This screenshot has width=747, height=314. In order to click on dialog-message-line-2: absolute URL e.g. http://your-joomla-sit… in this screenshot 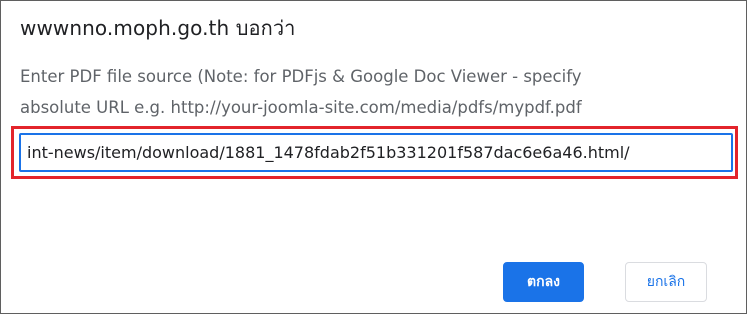, I will do `click(301, 107)`.